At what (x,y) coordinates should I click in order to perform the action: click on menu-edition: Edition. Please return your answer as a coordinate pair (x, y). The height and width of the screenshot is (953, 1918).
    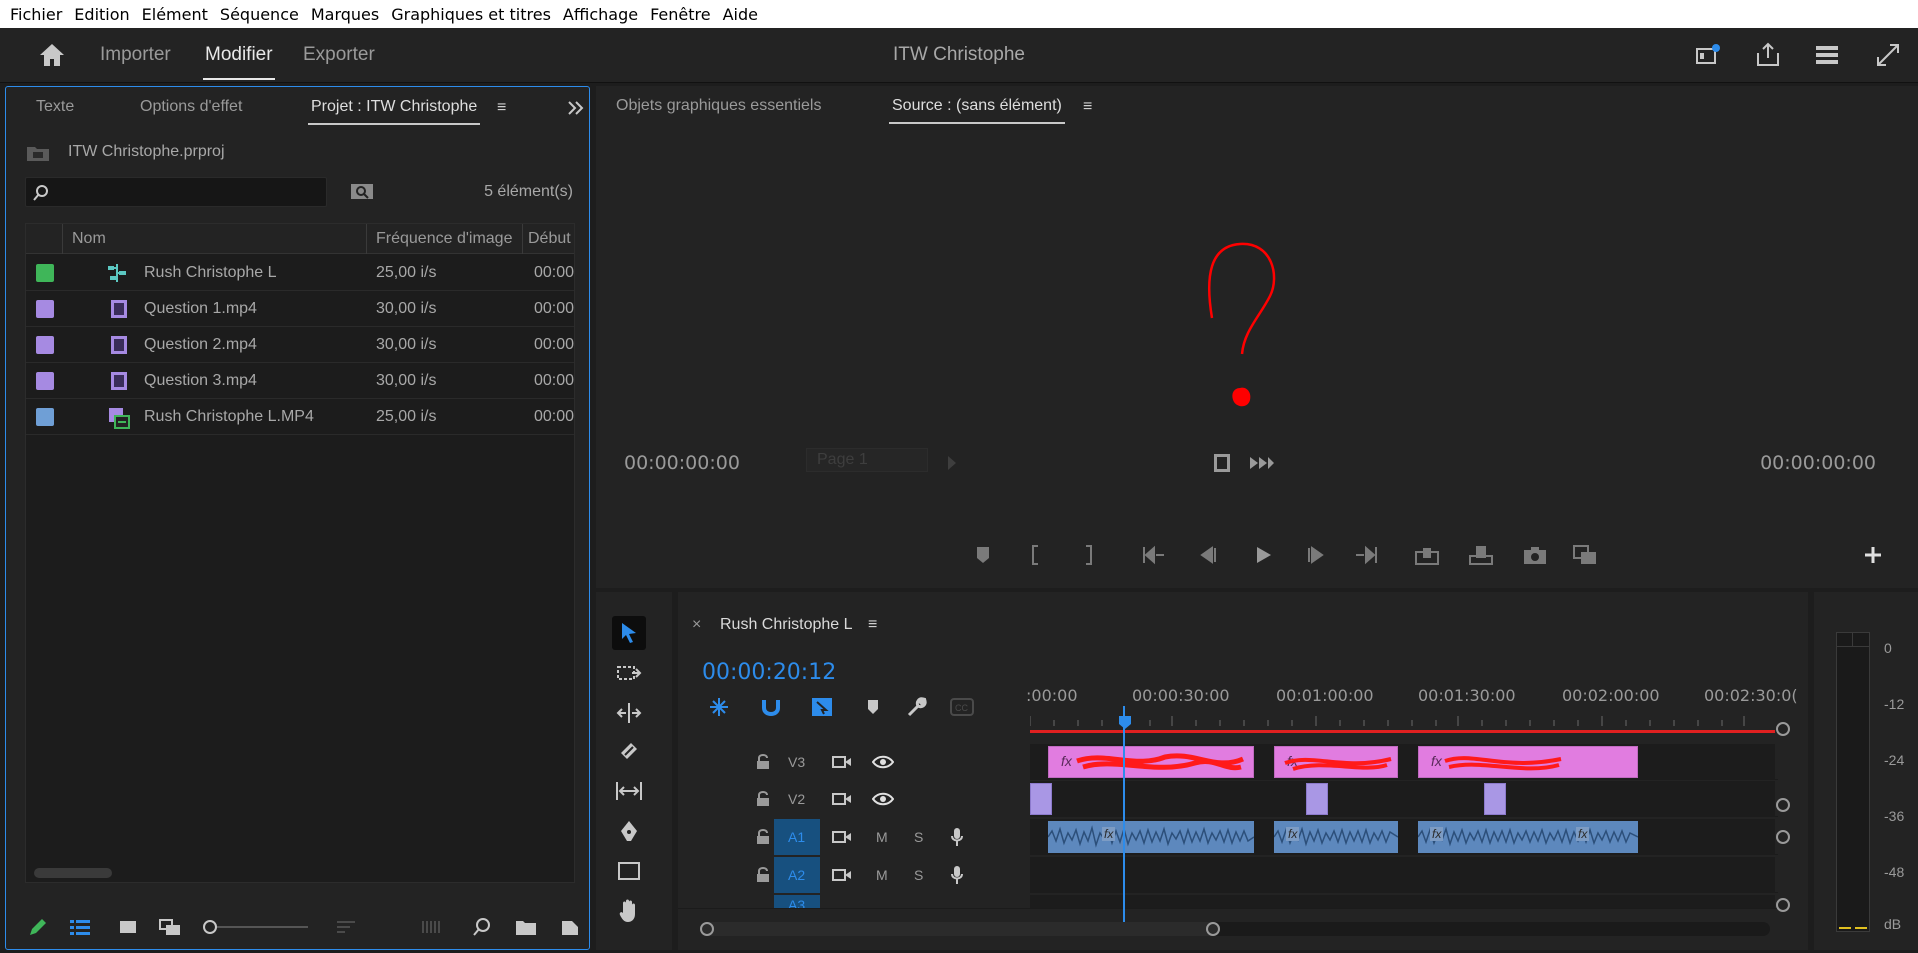
    Looking at the image, I should click on (101, 14).